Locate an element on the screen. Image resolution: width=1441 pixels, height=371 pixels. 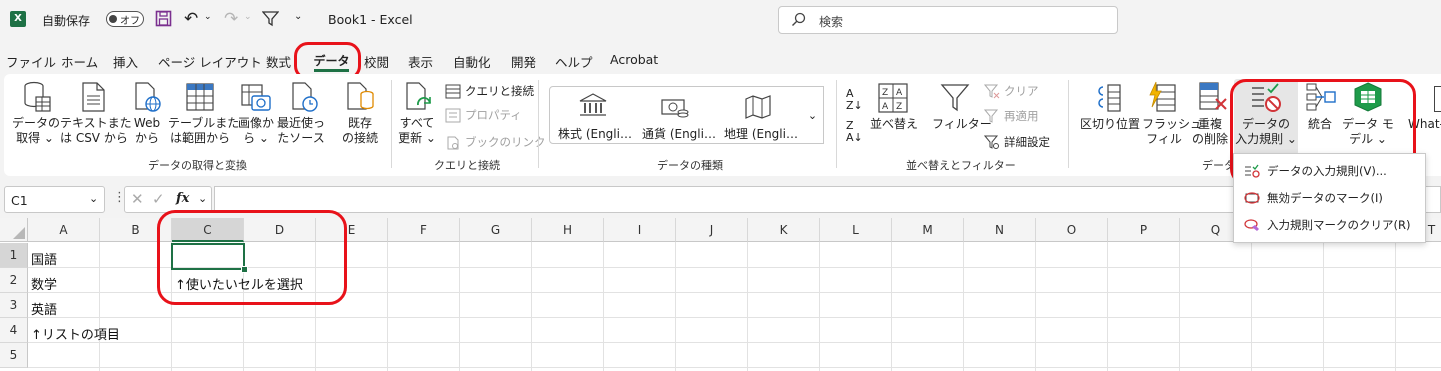
column-header-o: O is located at coordinates (1072, 230).